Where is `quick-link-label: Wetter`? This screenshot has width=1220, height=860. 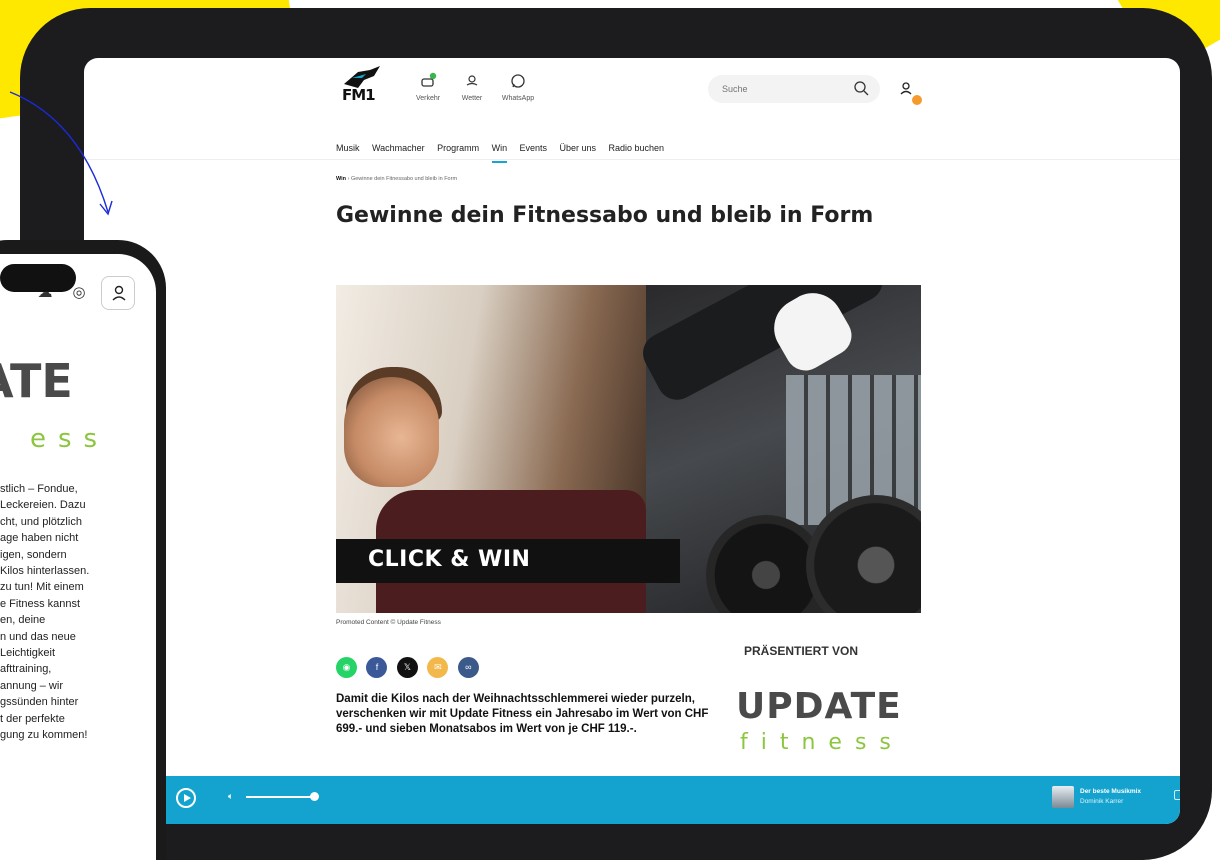
quick-link-label: Wetter is located at coordinates (472, 98).